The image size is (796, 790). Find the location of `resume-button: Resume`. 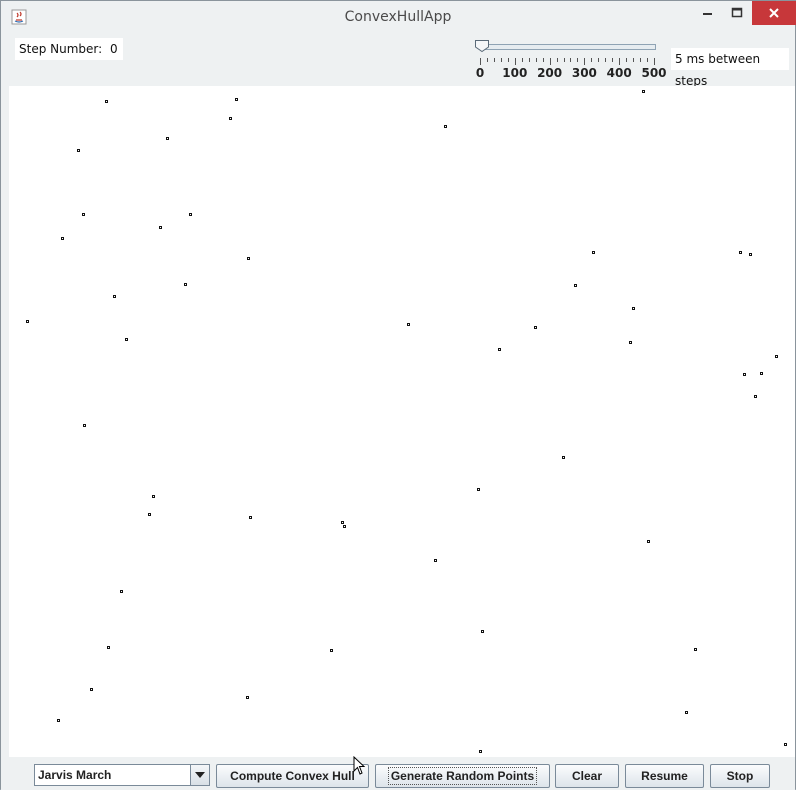

resume-button: Resume is located at coordinates (664, 776).